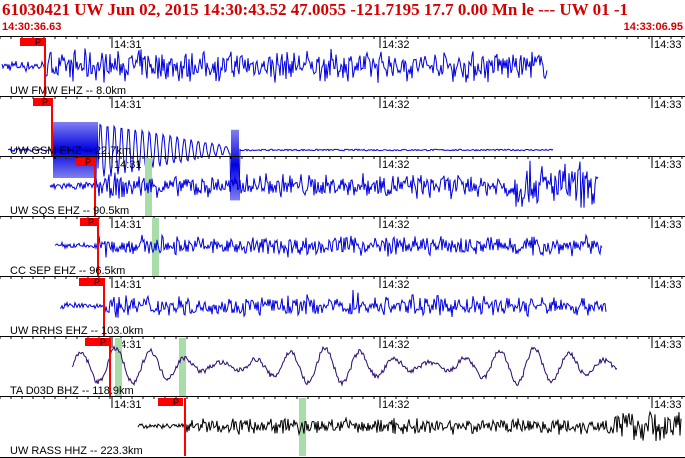 Image resolution: width=685 pixels, height=458 pixels. I want to click on station-label: TA D03D BHZ -- 118.9km, so click(72, 391).